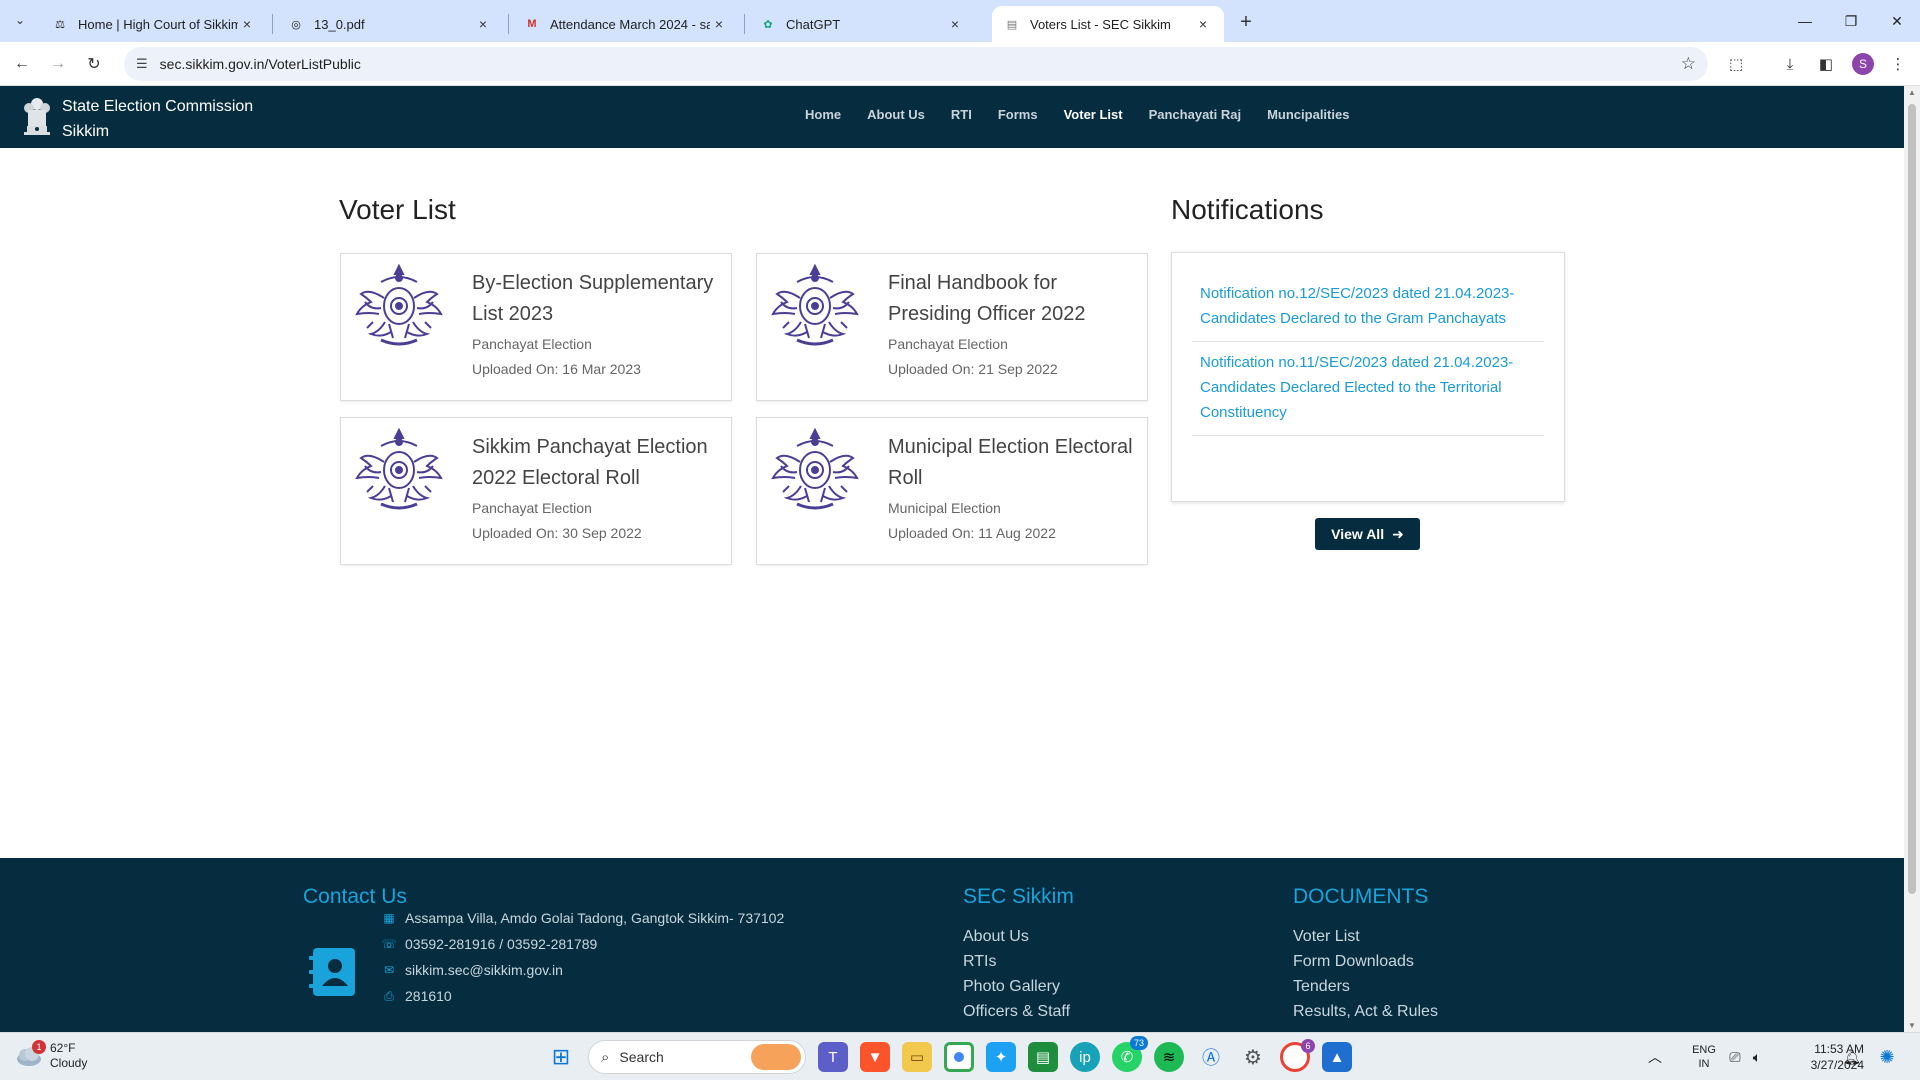  I want to click on download-icon: ⤓, so click(1790, 64).